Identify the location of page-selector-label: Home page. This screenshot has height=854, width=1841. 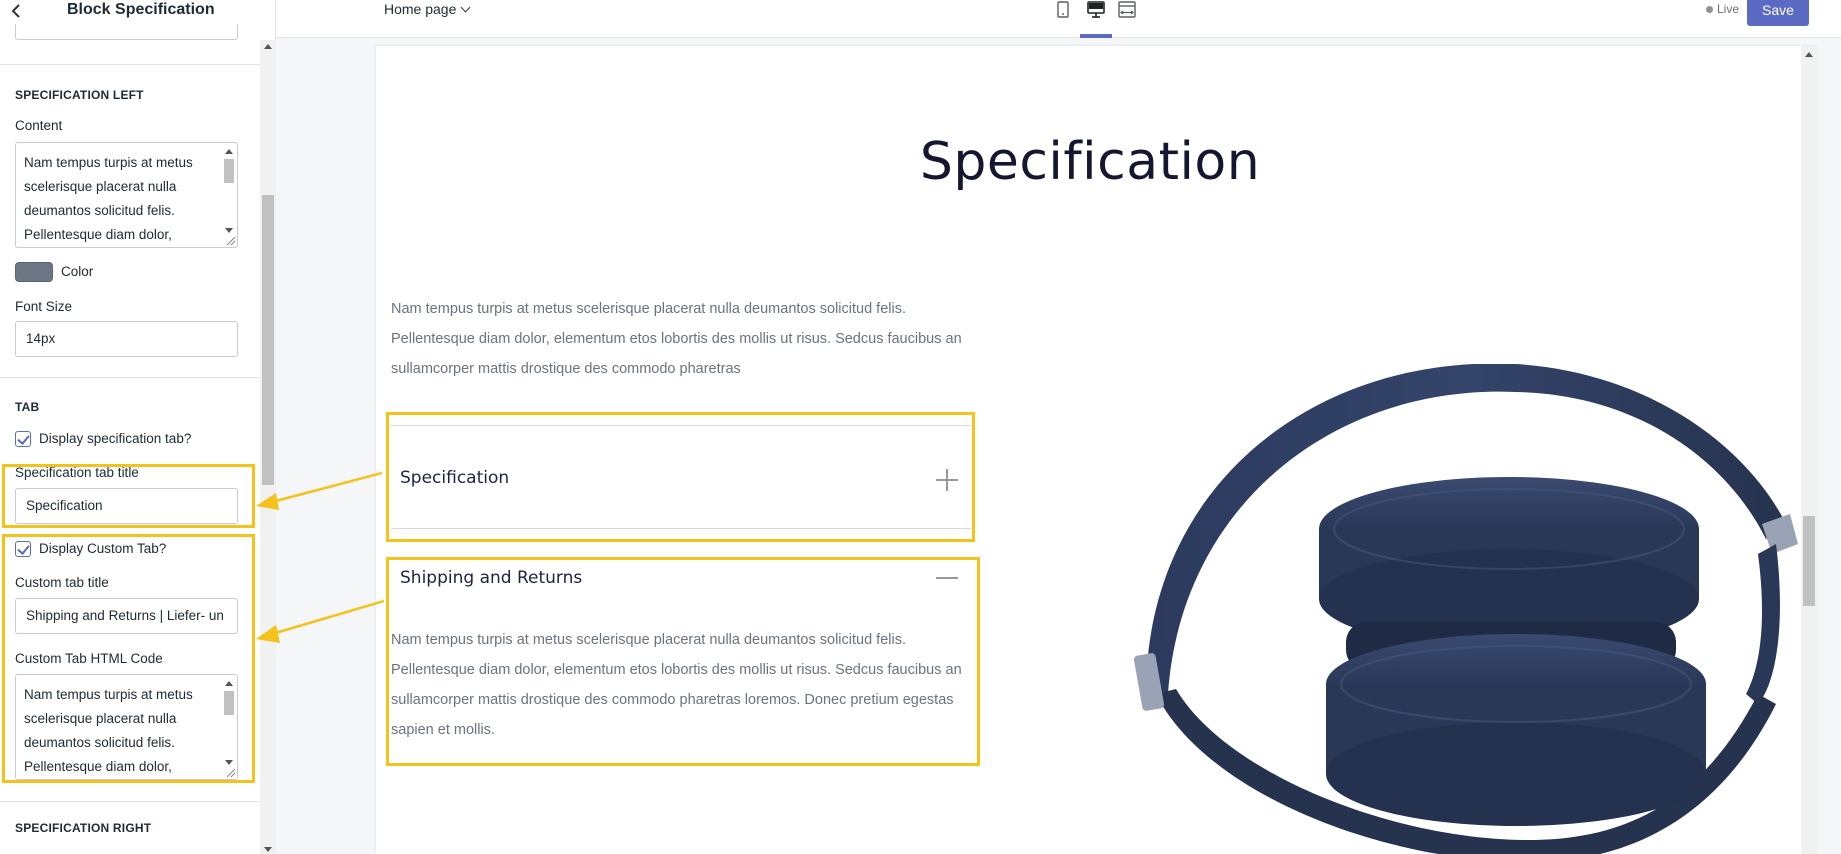
(420, 9).